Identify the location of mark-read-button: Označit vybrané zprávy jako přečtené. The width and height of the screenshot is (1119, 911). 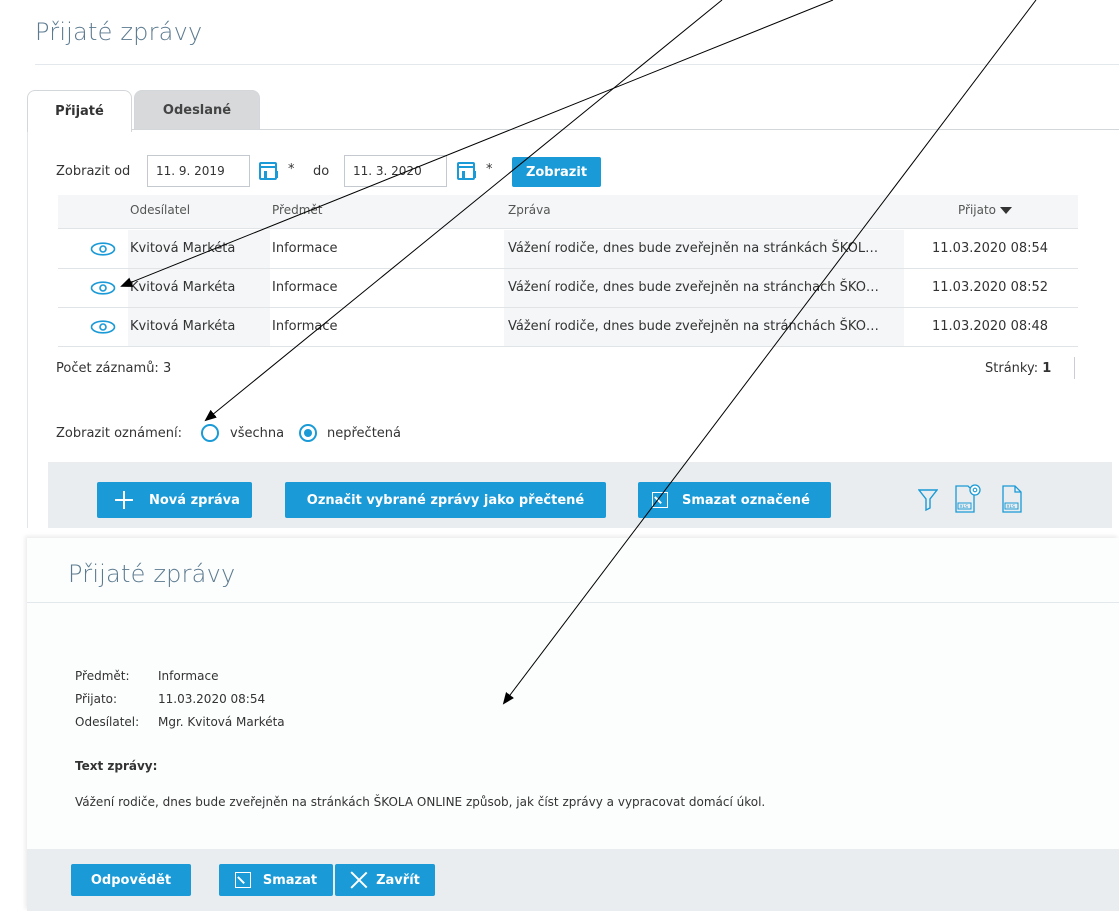
(445, 500).